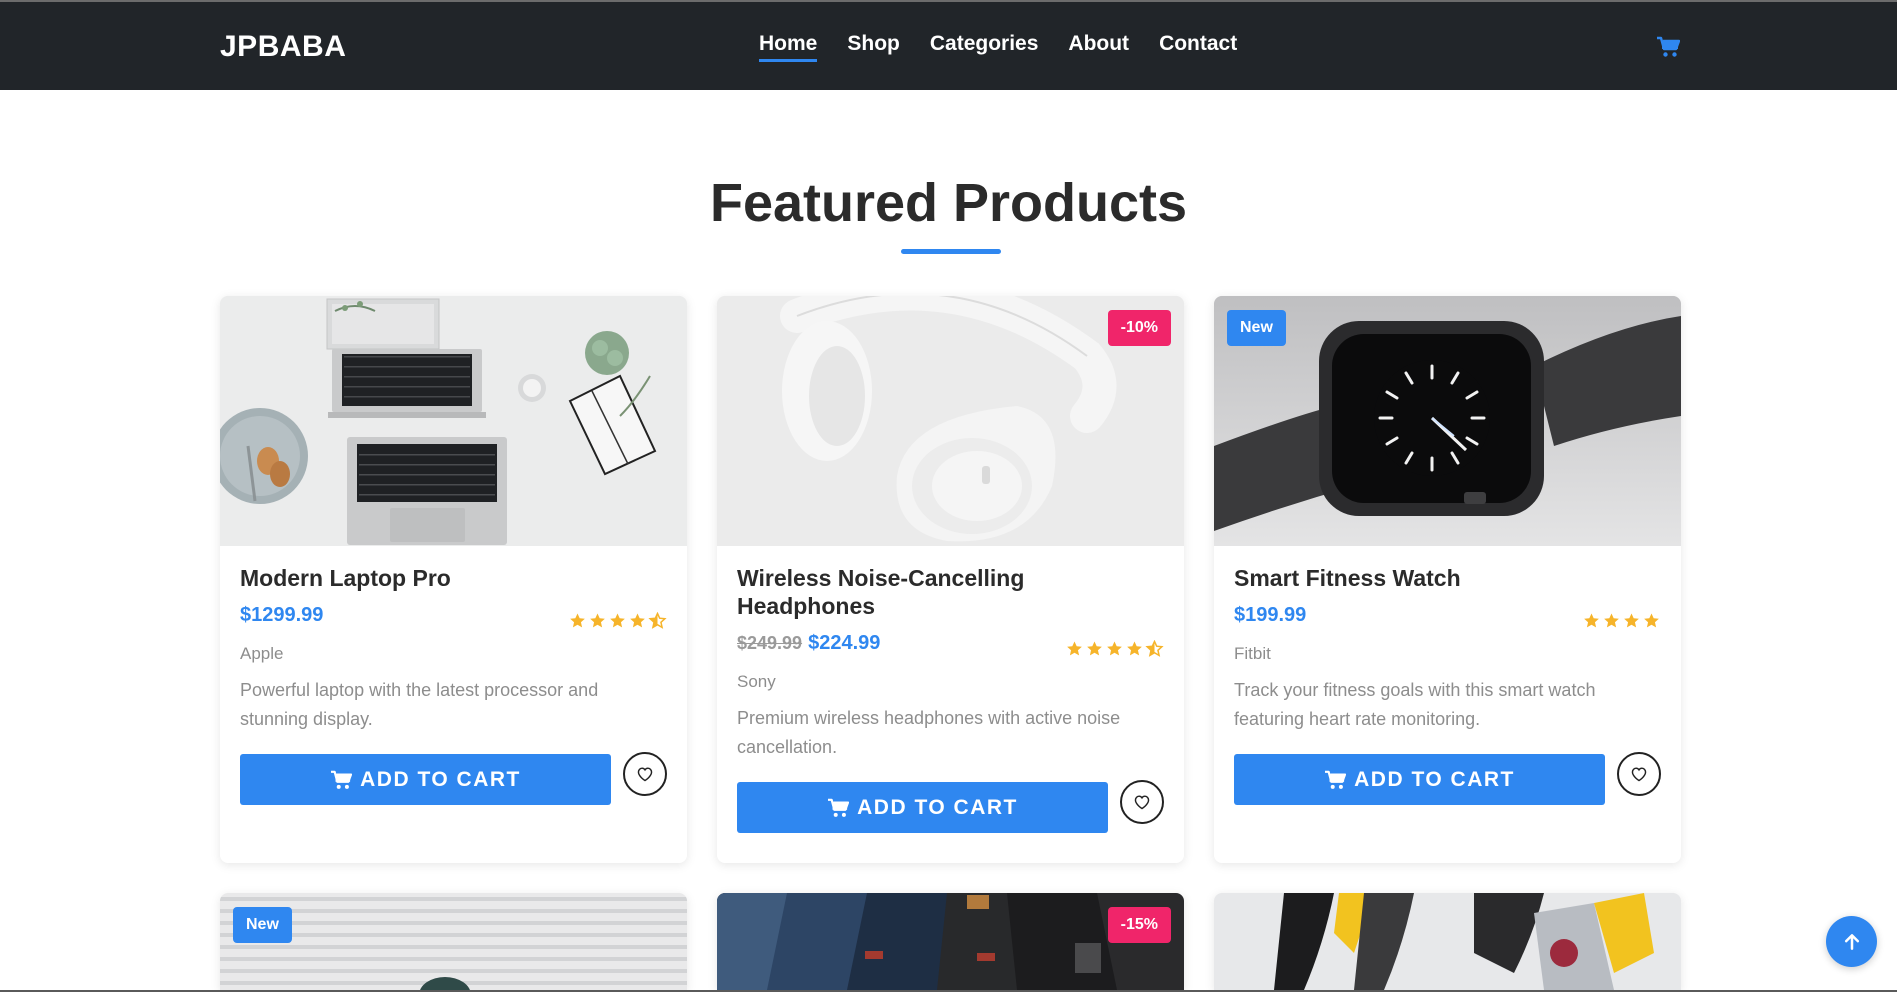 The width and height of the screenshot is (1897, 992). I want to click on product-card, so click(1447, 941).